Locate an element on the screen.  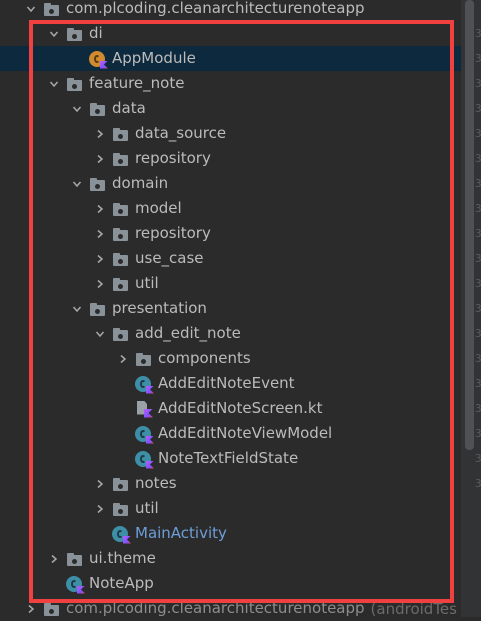
tree-item: ui.theme is located at coordinates (230, 558).